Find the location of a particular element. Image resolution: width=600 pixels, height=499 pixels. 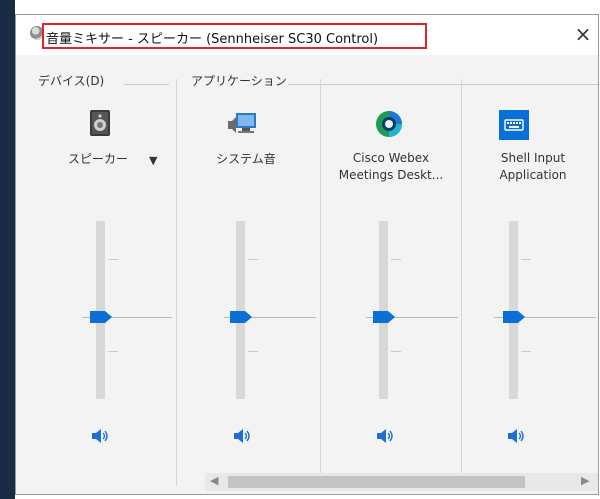

device-section-rule is located at coordinates (146, 84).